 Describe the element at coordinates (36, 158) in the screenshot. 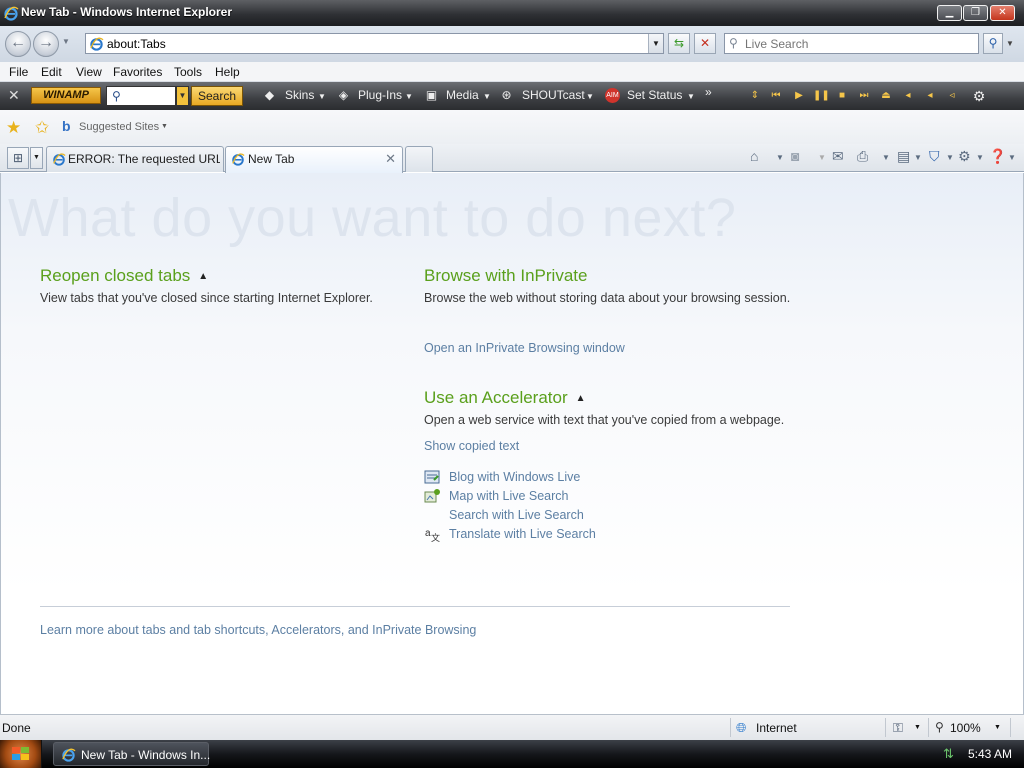

I see `tab-list-dropdown-icon: ▼` at that location.